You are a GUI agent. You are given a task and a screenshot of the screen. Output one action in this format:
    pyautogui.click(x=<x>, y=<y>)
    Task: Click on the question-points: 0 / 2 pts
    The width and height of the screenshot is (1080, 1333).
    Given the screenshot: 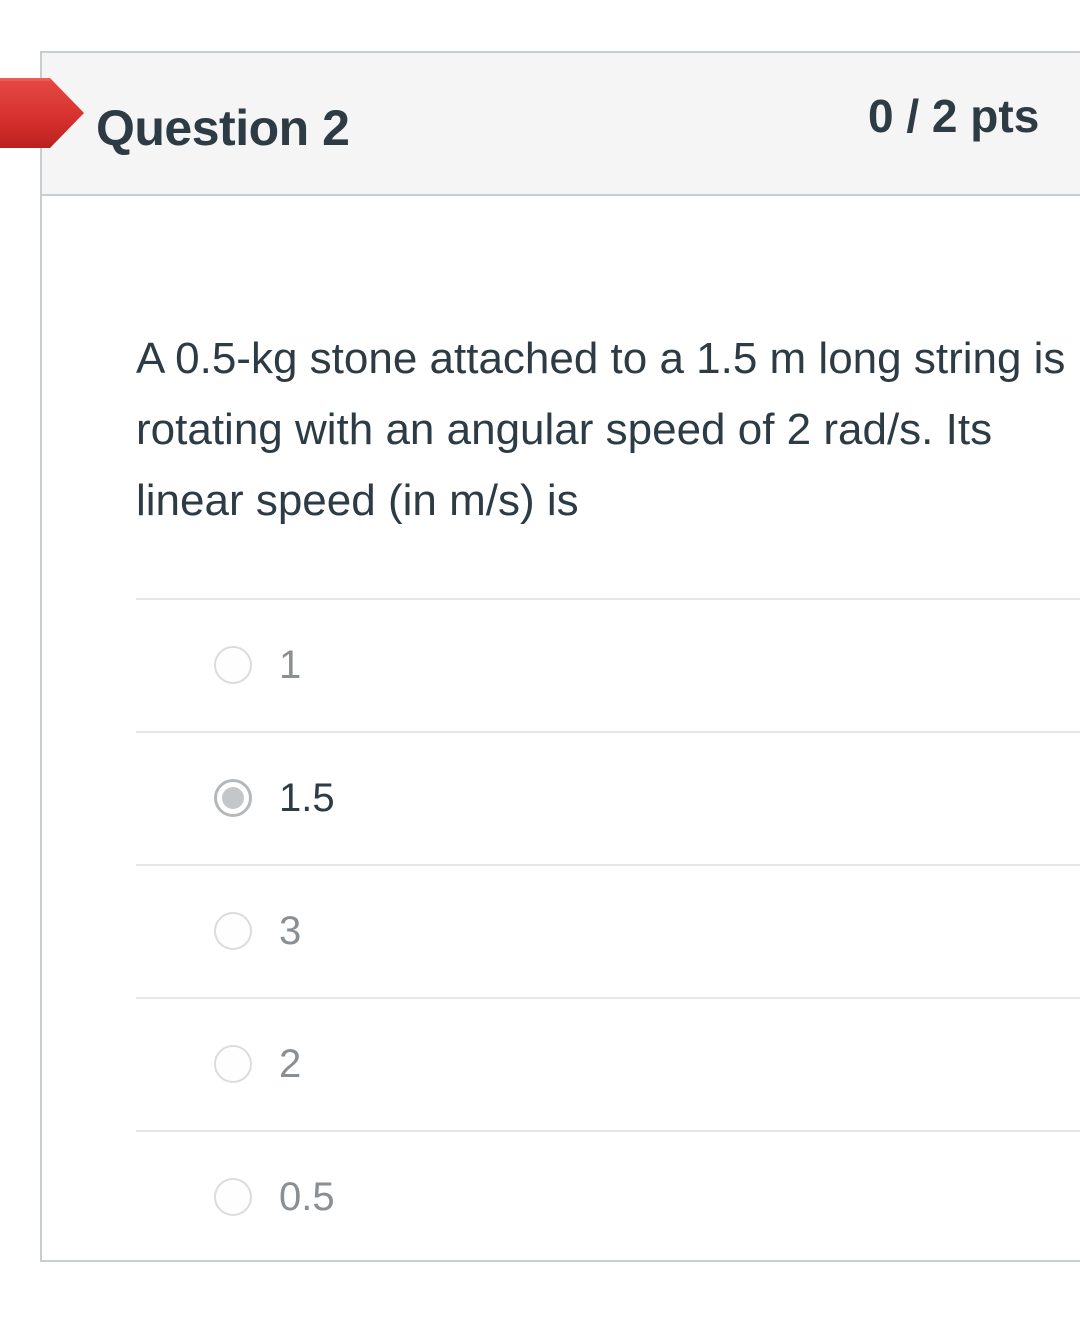 What is the action you would take?
    pyautogui.click(x=954, y=116)
    